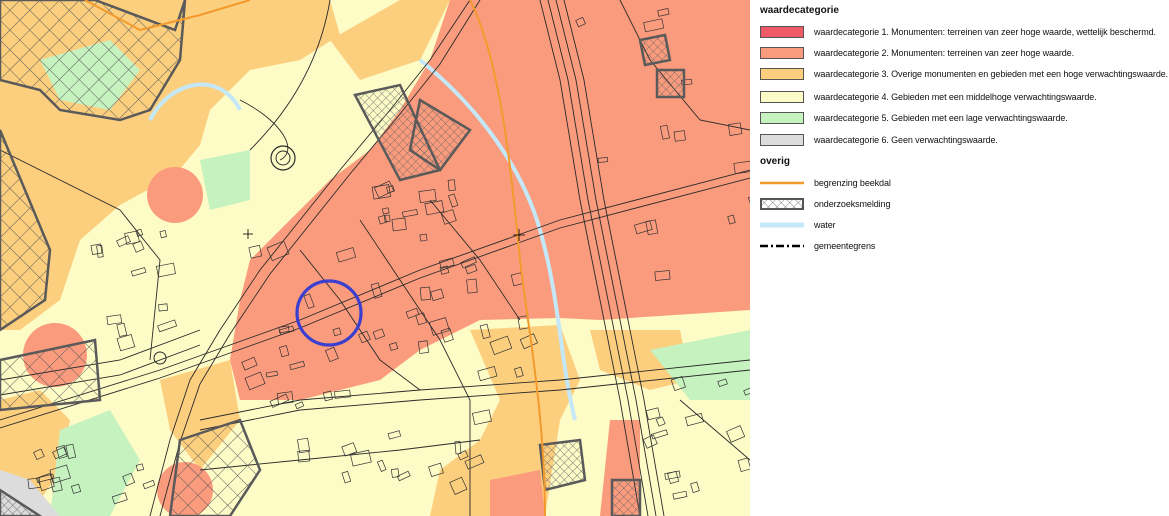  I want to click on legend-item-water: water, so click(798, 225).